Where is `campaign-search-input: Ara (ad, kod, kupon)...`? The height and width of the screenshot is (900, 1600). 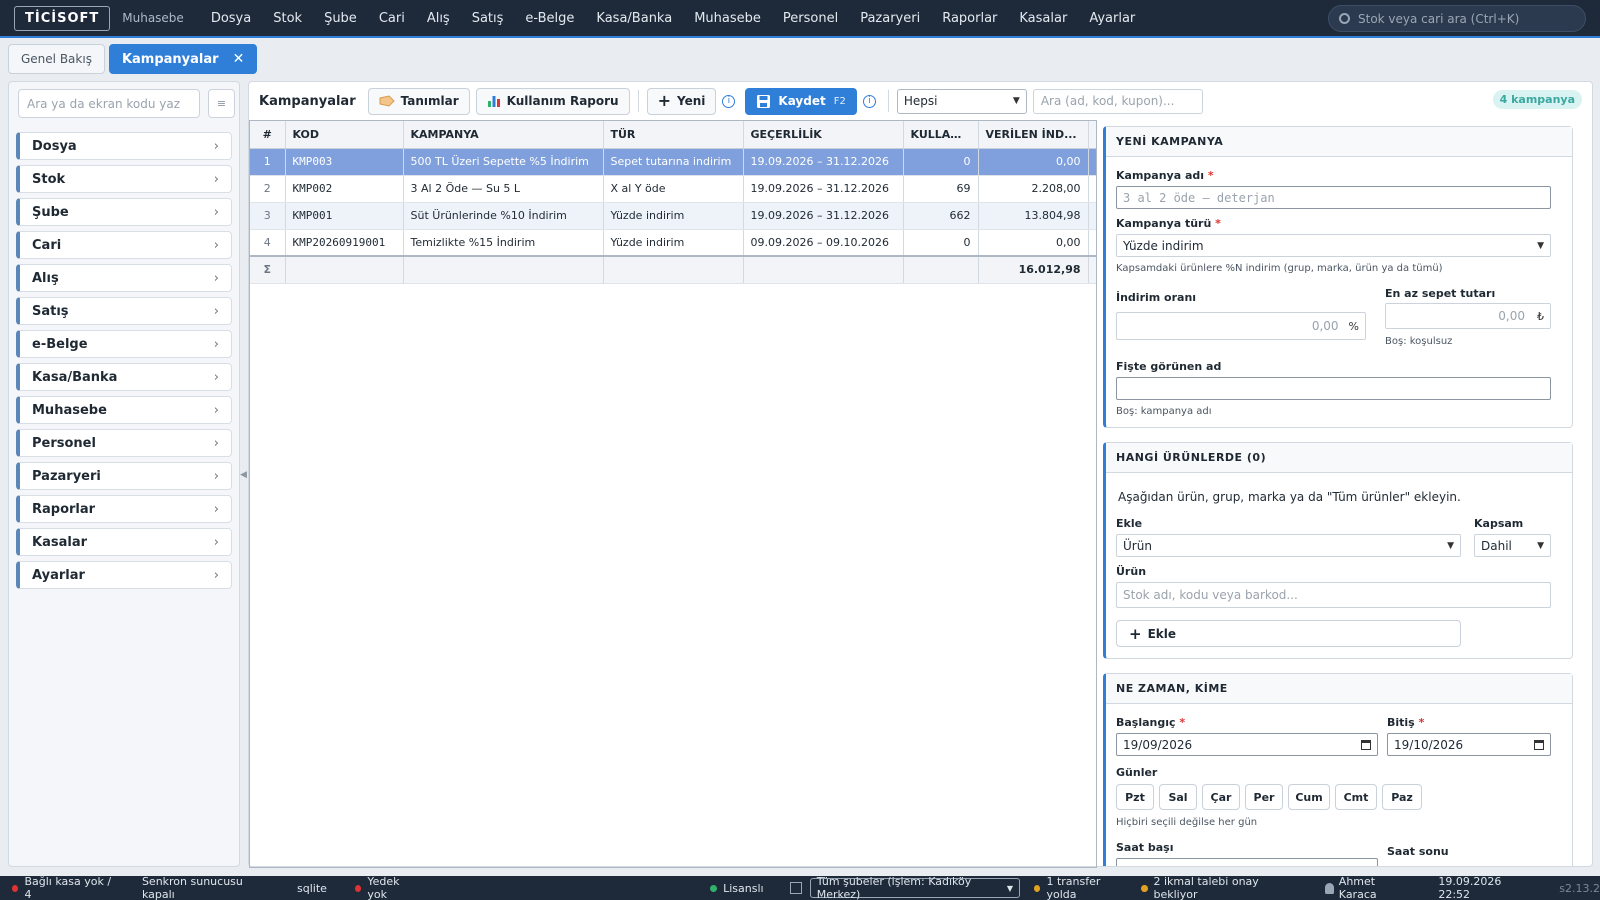 campaign-search-input: Ara (ad, kod, kupon)... is located at coordinates (1117, 101).